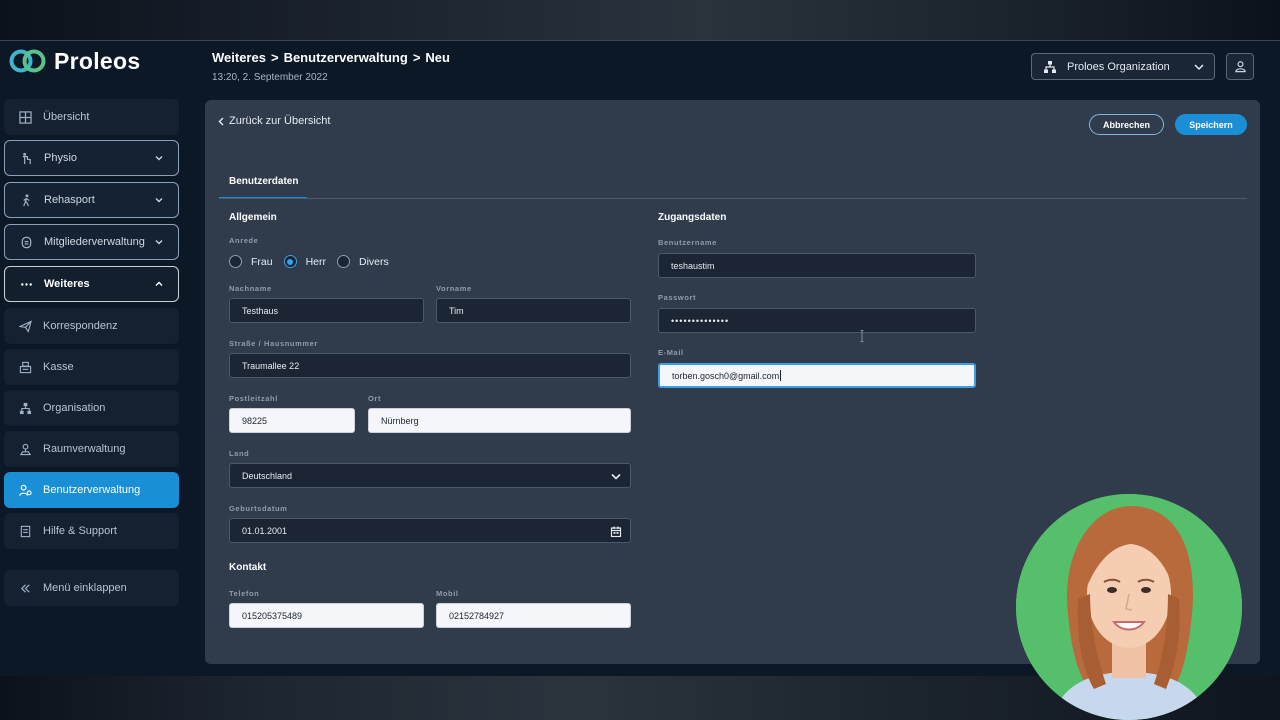  Describe the element at coordinates (533, 310) in the screenshot. I see `firstname-input: Tim` at that location.